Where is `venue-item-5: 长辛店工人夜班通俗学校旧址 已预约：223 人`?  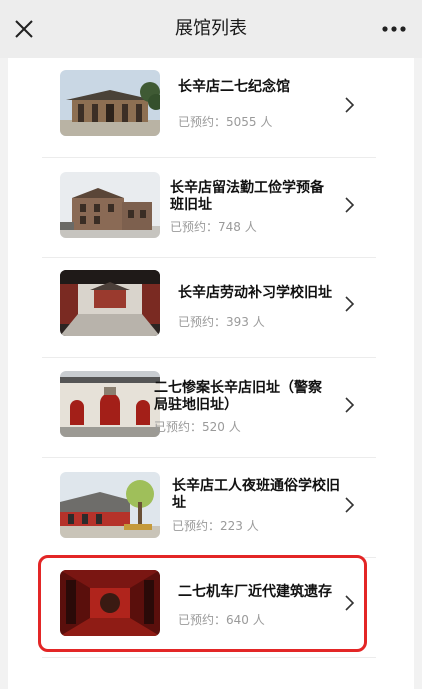 venue-item-5: 长辛店工人夜班通俗学校旧址 已预约：223 人 is located at coordinates (209, 508).